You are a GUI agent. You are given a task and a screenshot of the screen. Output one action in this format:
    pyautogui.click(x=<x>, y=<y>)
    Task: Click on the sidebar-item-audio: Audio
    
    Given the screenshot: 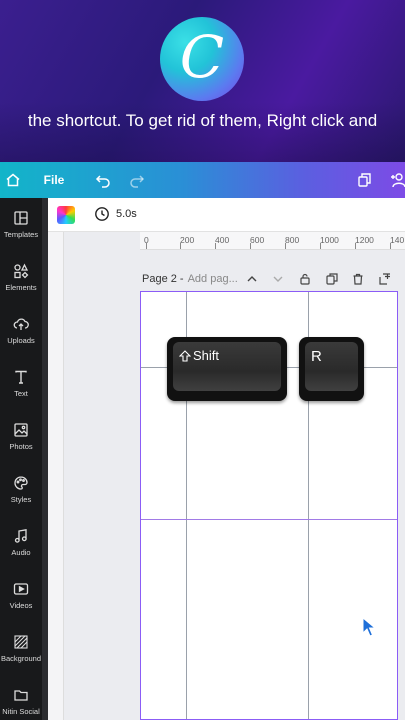 What is the action you would take?
    pyautogui.click(x=21, y=542)
    